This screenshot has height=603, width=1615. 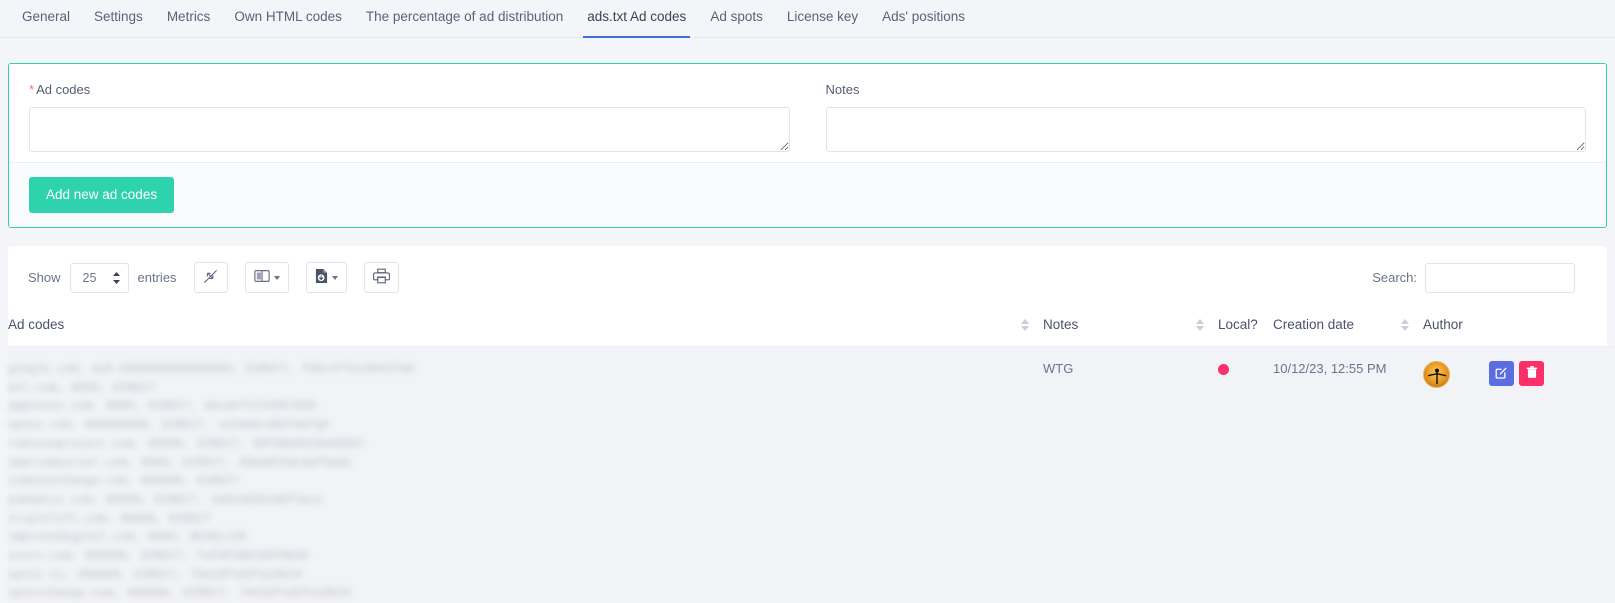 I want to click on column-header-creation-date: Creation date, so click(x=1348, y=325).